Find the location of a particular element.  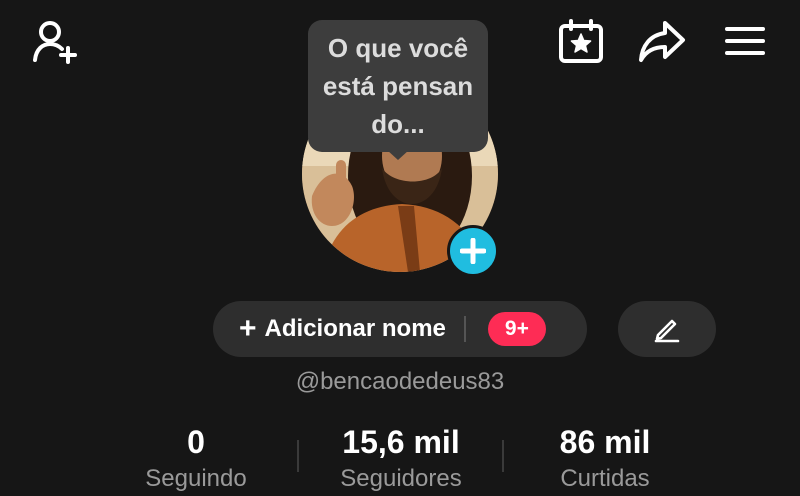

stat-value: 15,6 mil is located at coordinates (401, 442).